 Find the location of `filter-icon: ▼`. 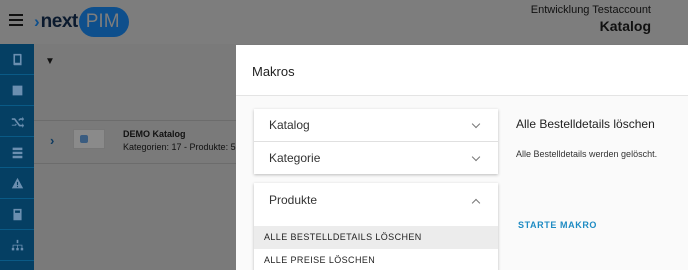

filter-icon: ▼ is located at coordinates (50, 61).